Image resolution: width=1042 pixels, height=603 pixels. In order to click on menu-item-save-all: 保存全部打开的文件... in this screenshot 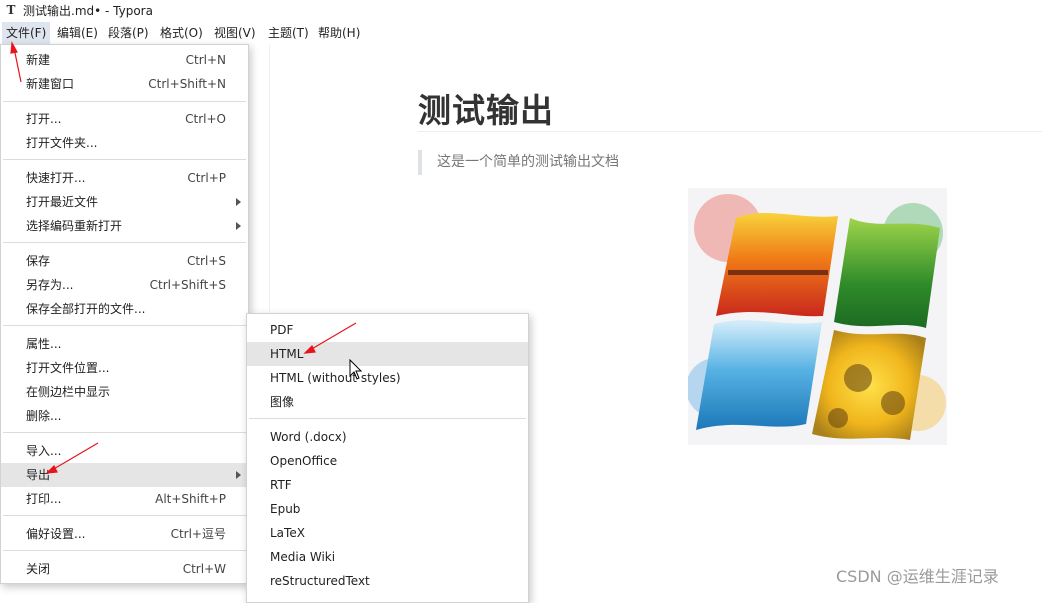, I will do `click(124, 309)`.